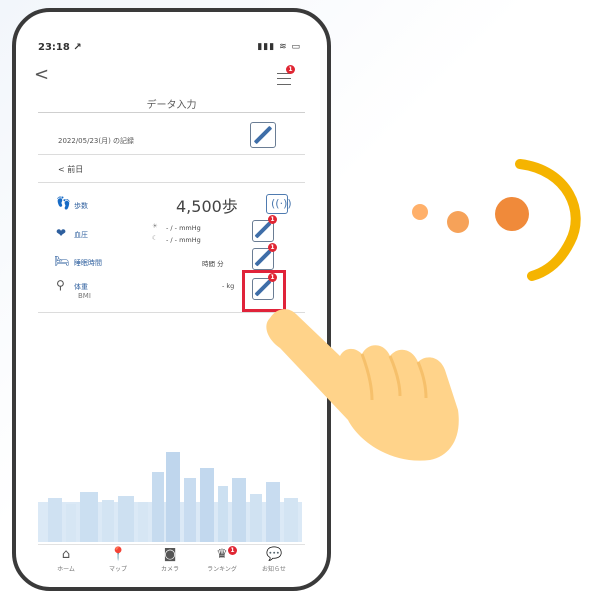 The width and height of the screenshot is (589, 593). I want to click on sun-icon: ☀, so click(155, 226).